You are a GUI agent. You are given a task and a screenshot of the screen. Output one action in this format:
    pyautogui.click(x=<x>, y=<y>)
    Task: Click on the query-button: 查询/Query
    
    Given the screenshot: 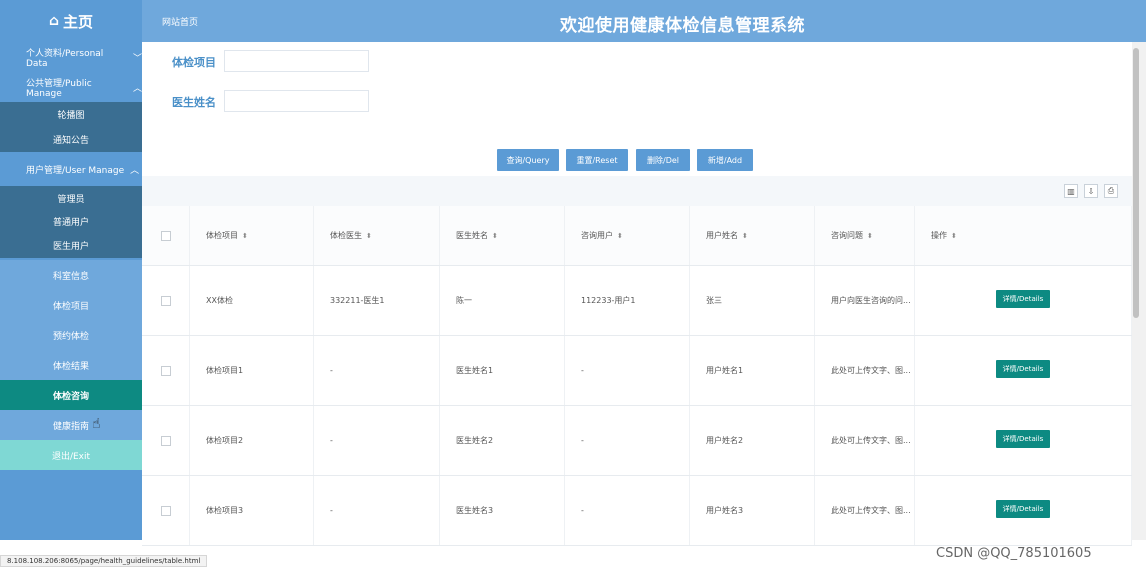 What is the action you would take?
    pyautogui.click(x=528, y=160)
    